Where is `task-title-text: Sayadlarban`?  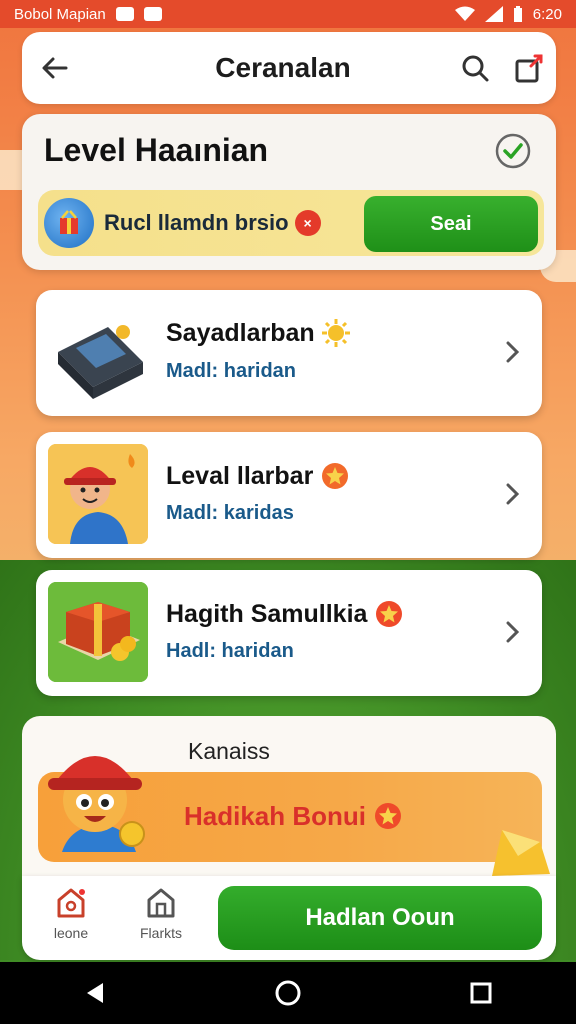 task-title-text: Sayadlarban is located at coordinates (240, 332).